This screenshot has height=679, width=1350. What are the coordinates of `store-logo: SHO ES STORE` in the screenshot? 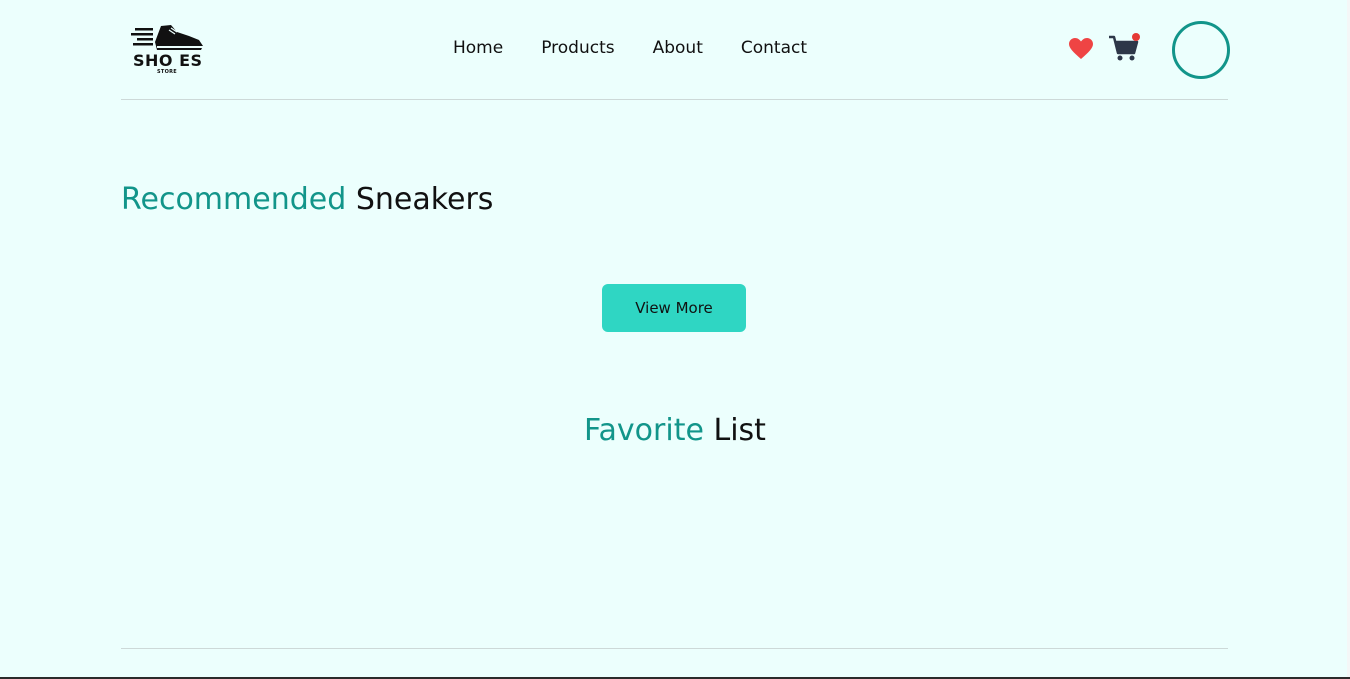 It's located at (169, 50).